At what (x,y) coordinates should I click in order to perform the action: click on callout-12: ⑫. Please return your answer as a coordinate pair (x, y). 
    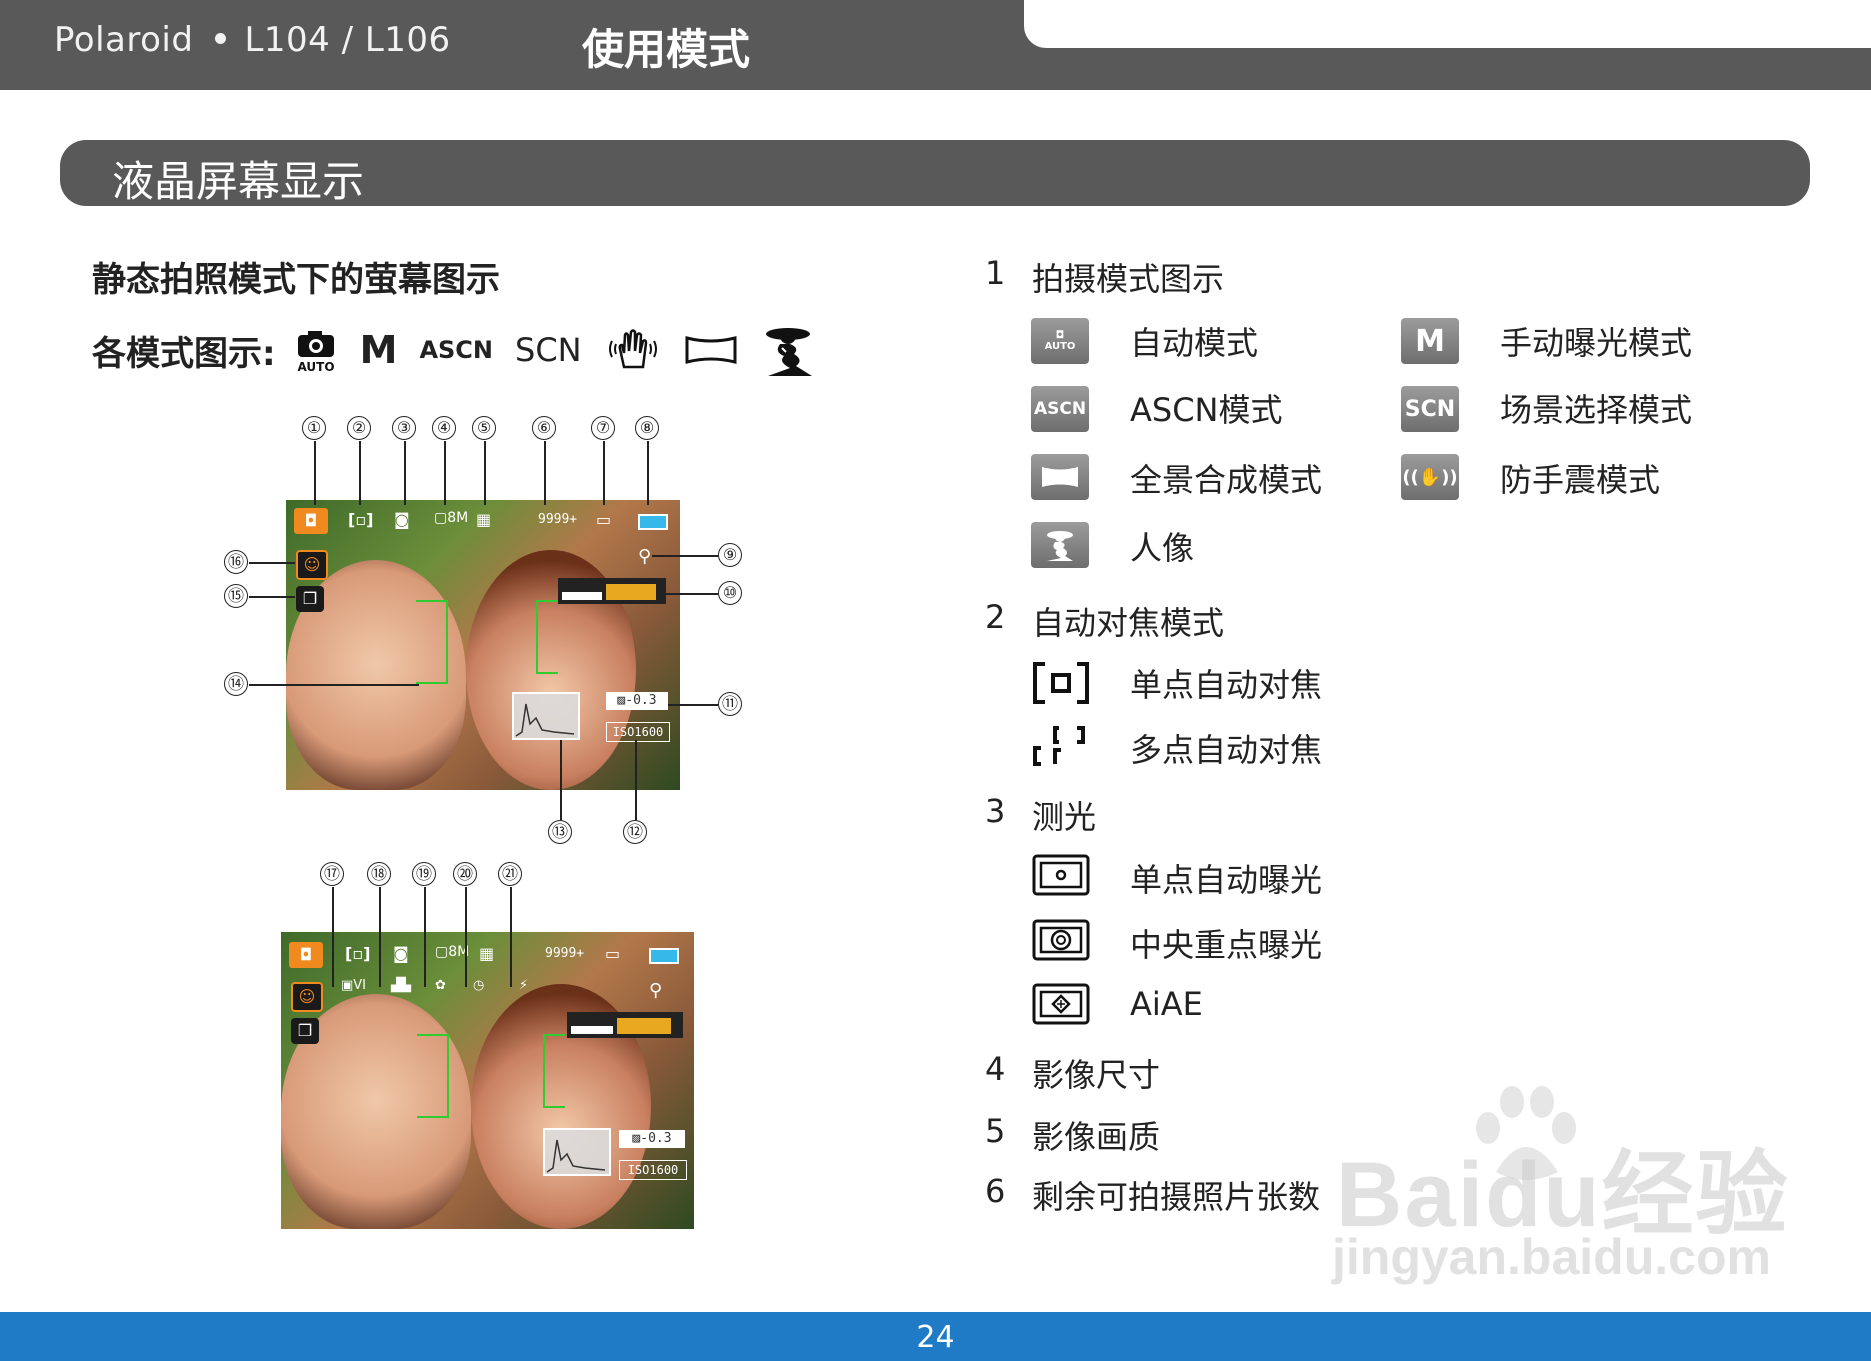
    Looking at the image, I should click on (635, 832).